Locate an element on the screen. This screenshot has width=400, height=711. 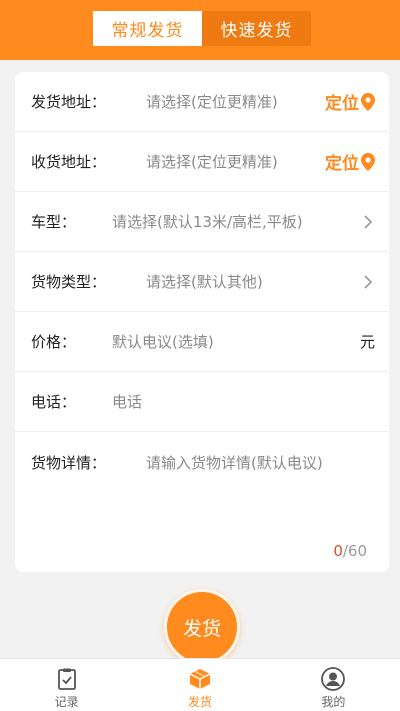
header-bar: 常规发货 快速发货 is located at coordinates (200, 30).